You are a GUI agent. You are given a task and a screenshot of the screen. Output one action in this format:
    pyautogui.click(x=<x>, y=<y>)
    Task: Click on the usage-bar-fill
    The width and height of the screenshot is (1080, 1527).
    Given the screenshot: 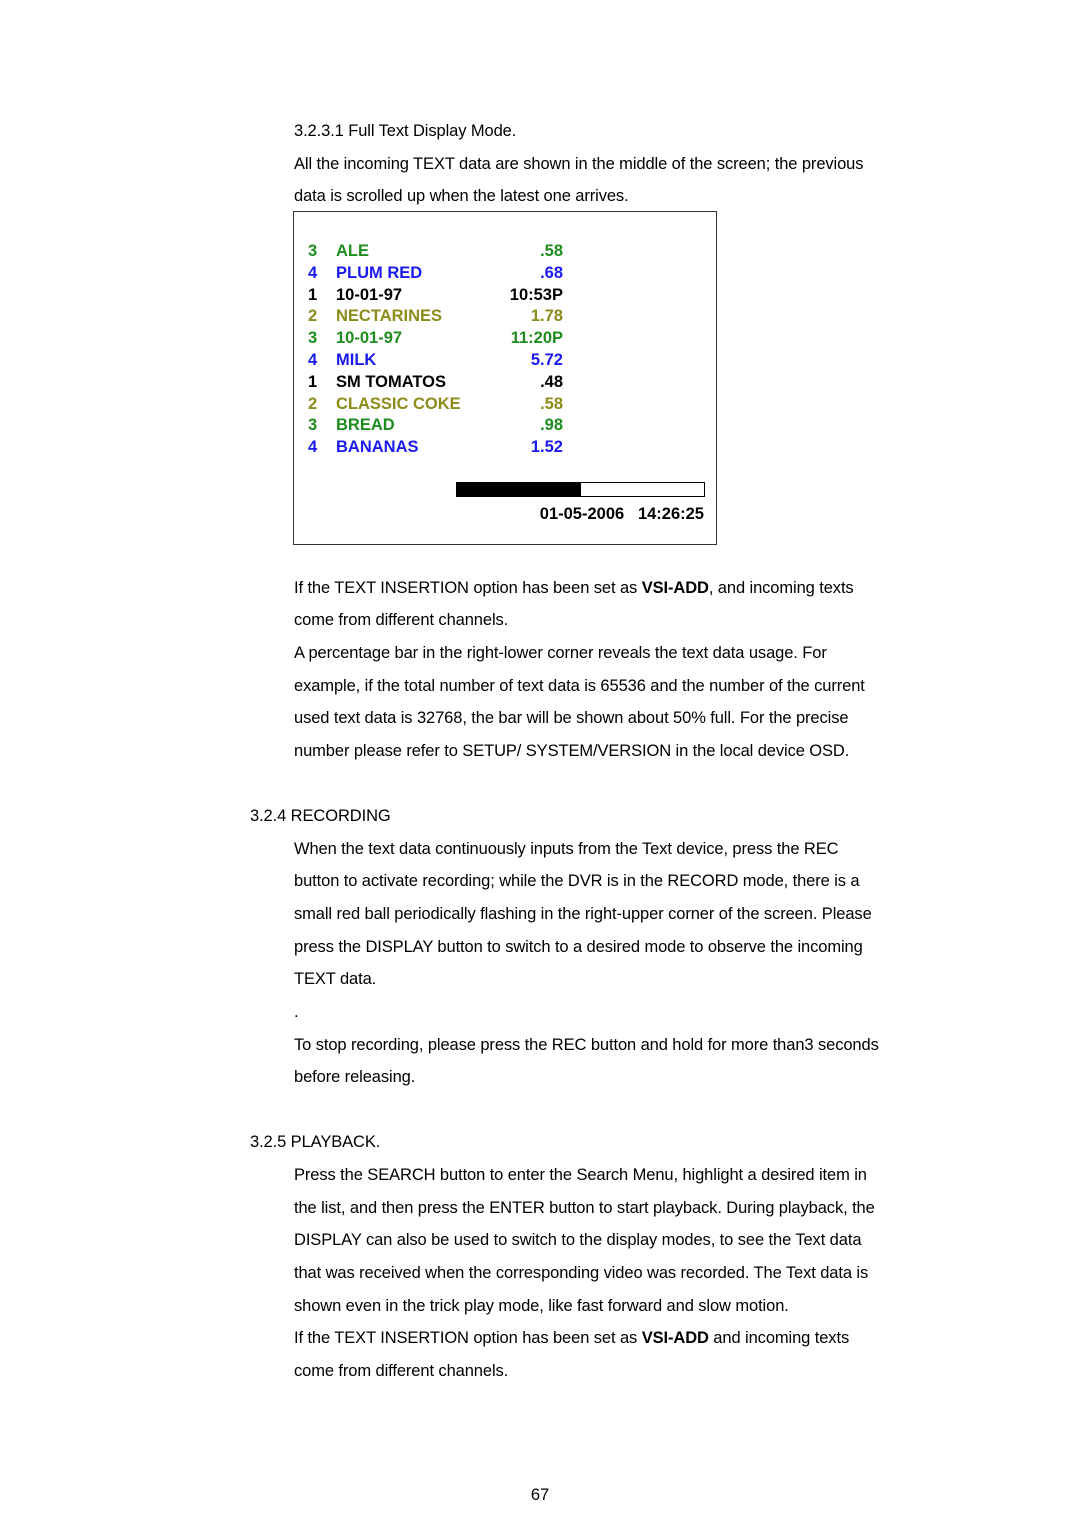 What is the action you would take?
    pyautogui.click(x=519, y=489)
    